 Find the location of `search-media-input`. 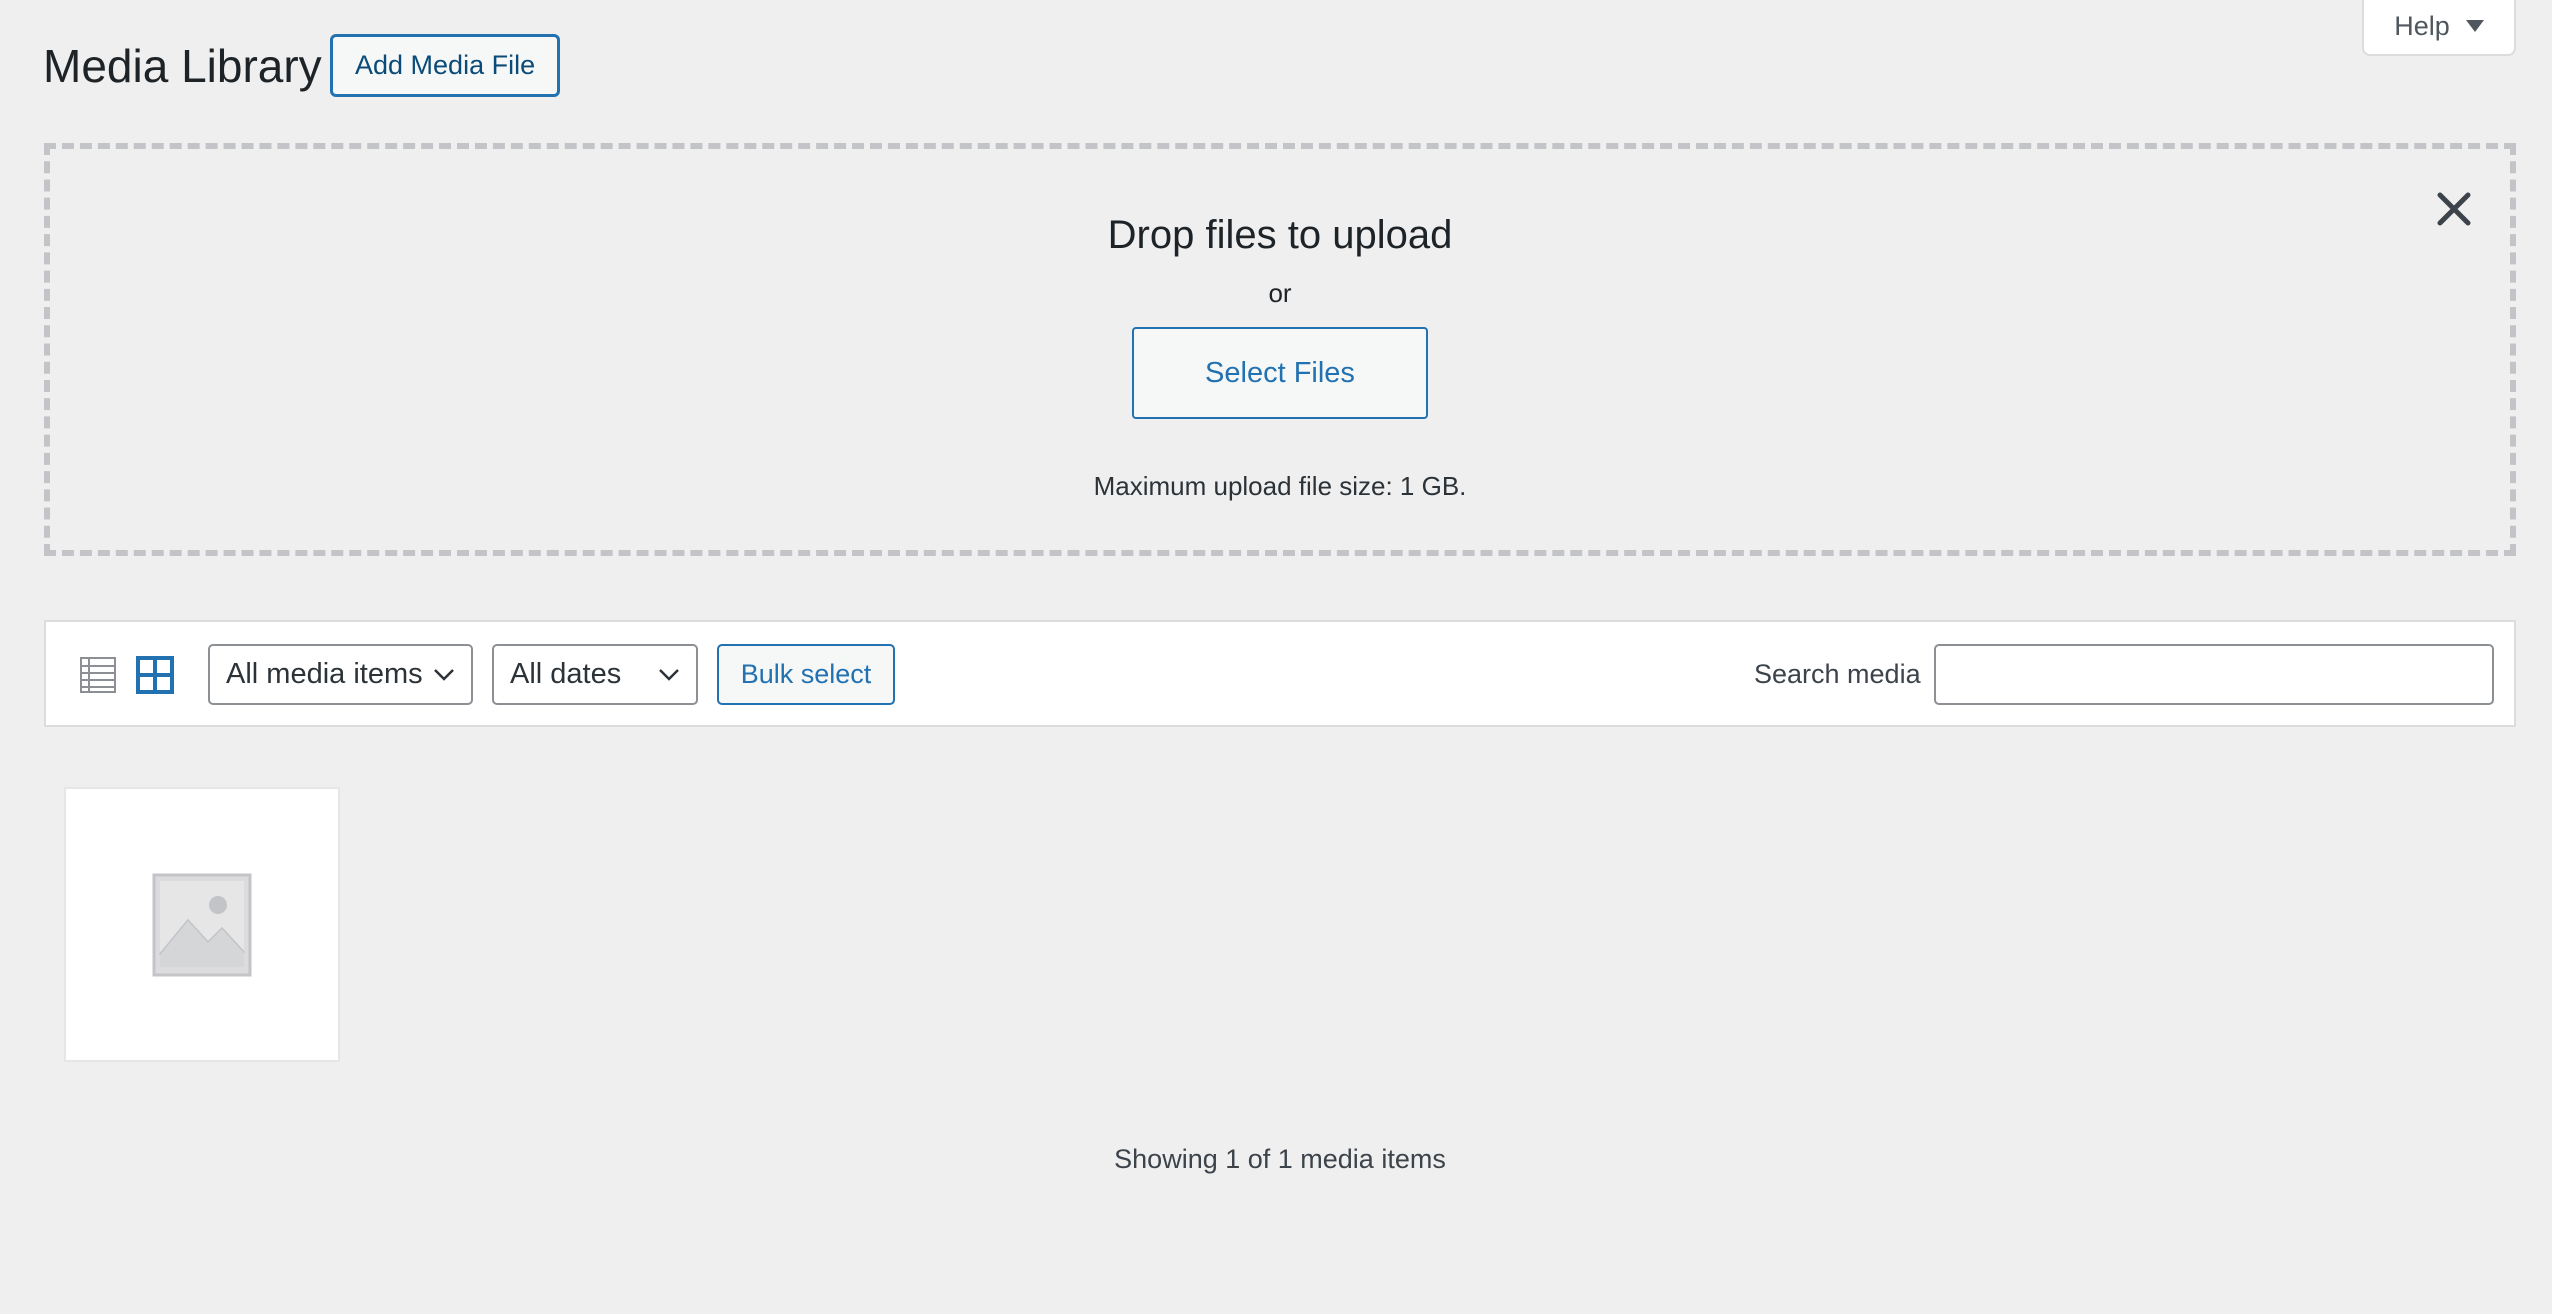

search-media-input is located at coordinates (2214, 674).